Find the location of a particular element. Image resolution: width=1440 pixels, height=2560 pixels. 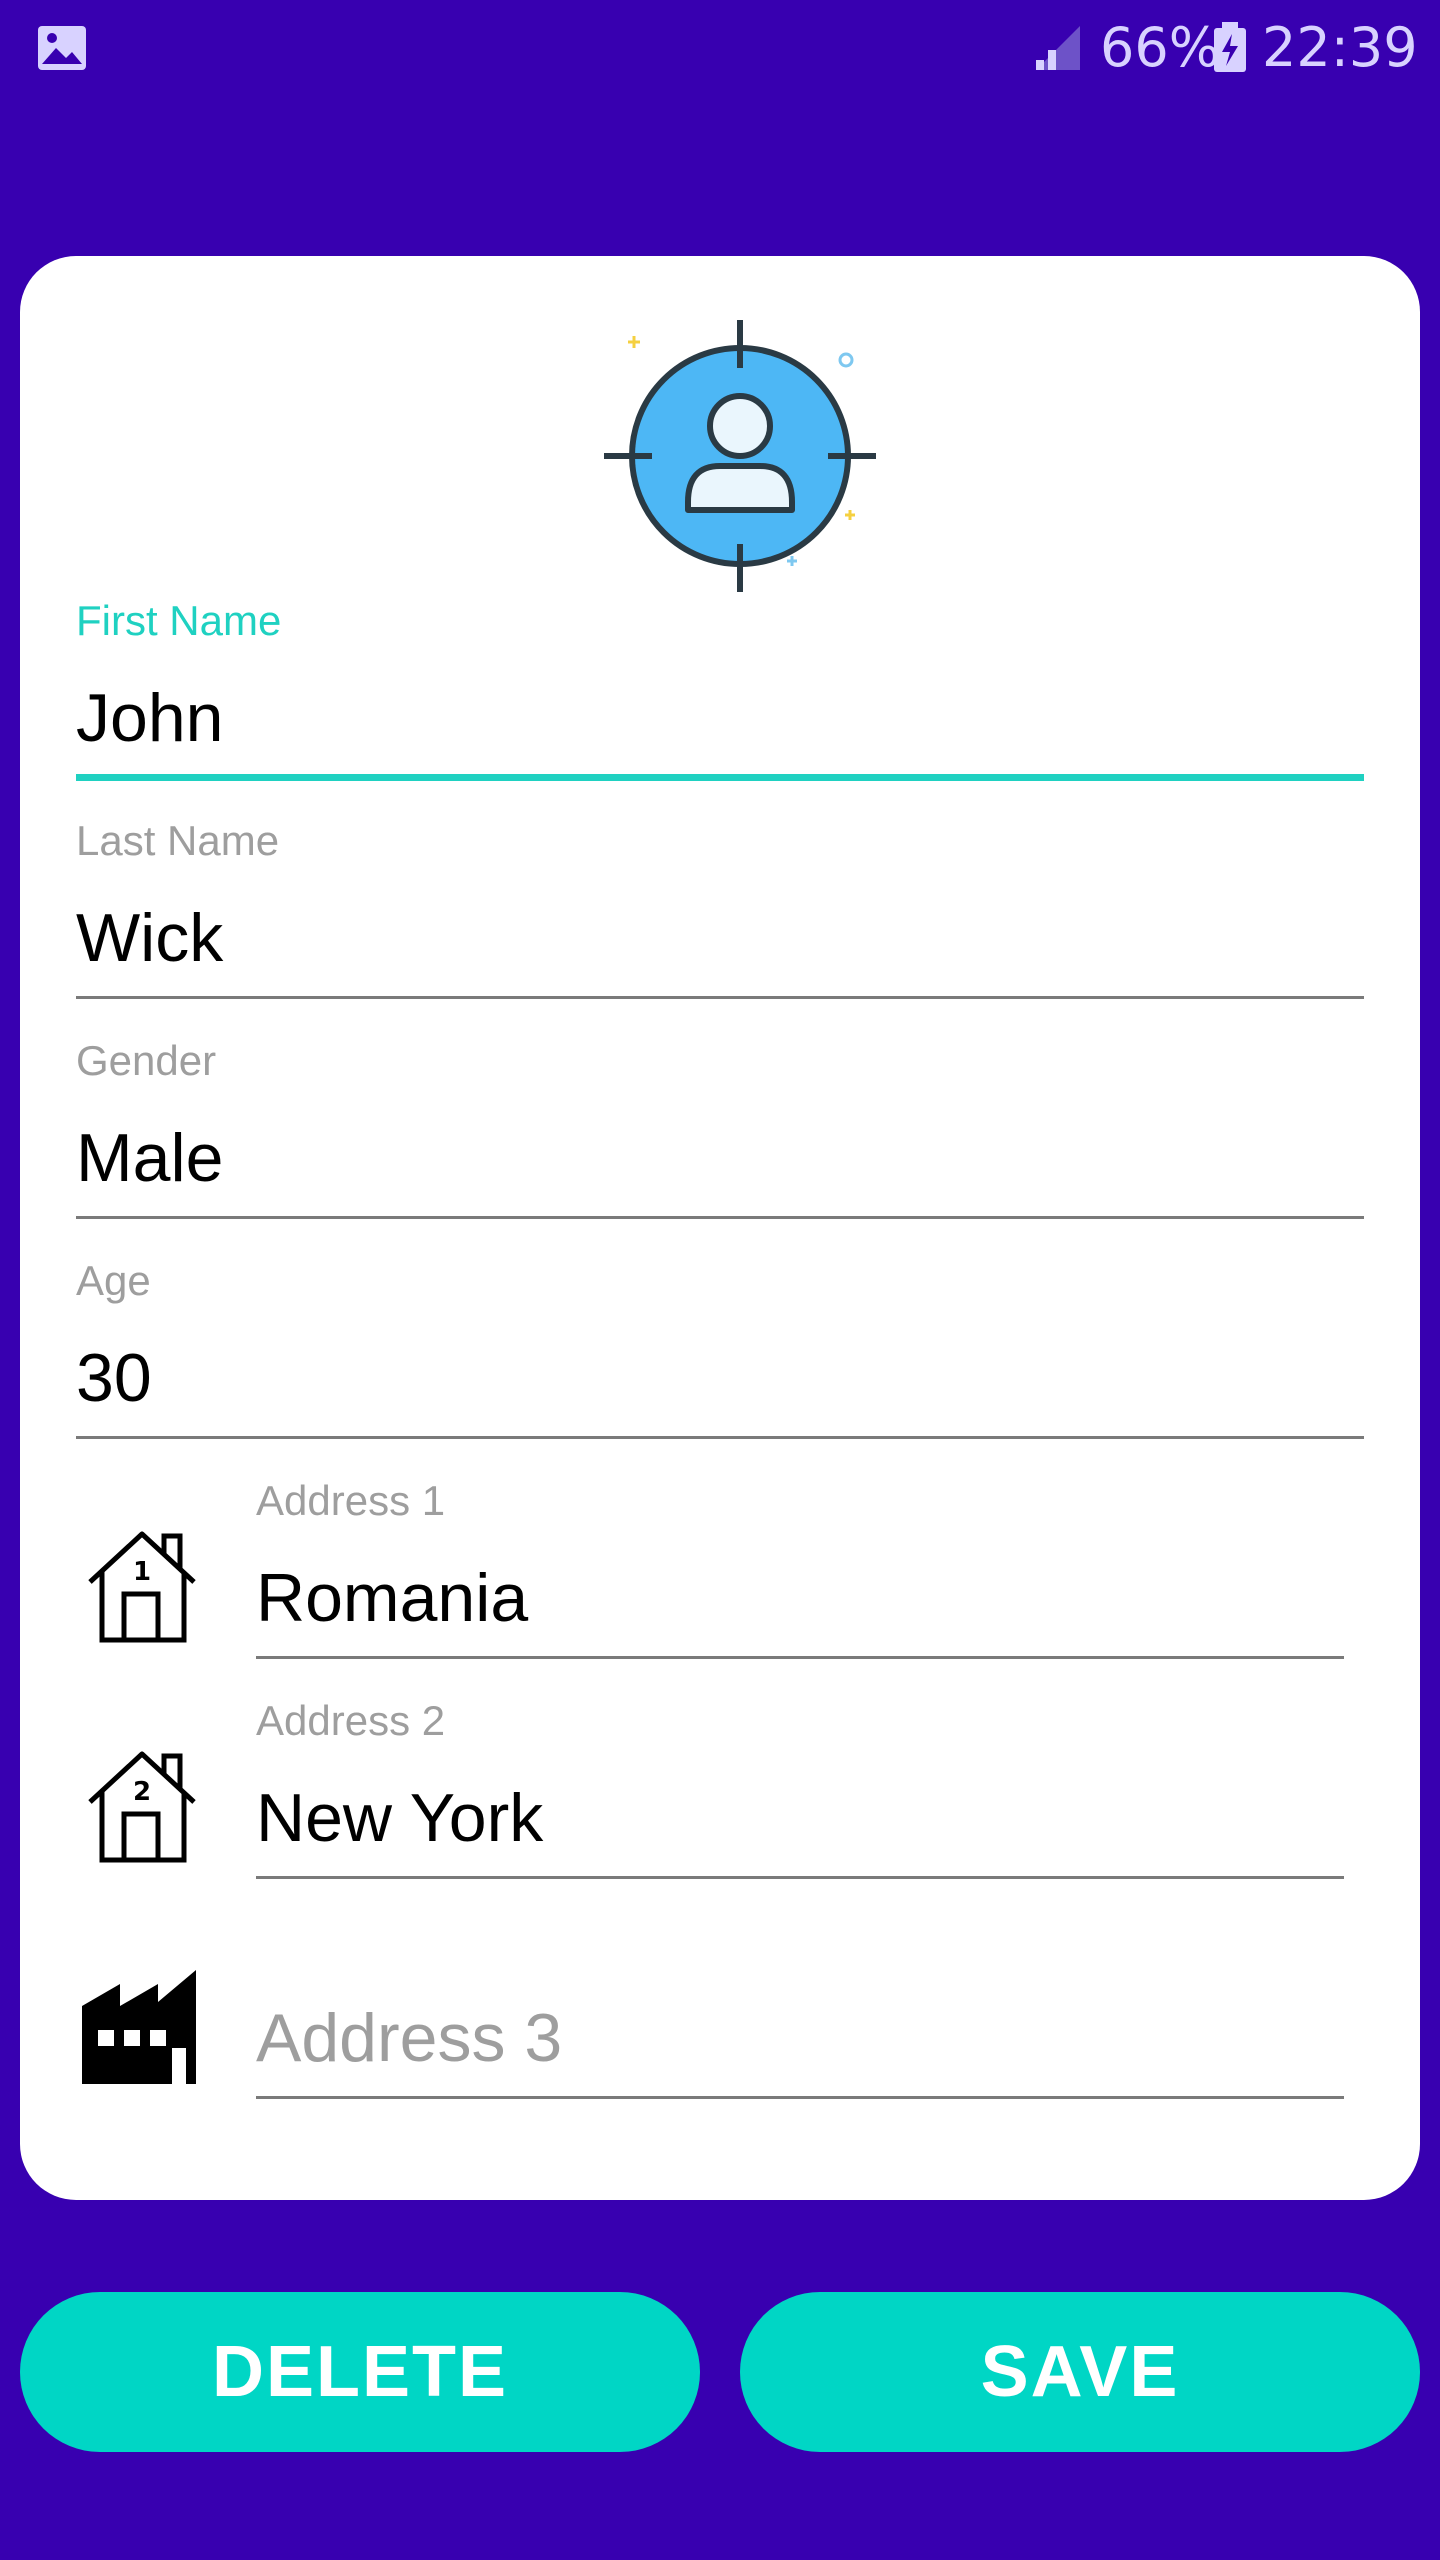

first-name-label: First Name is located at coordinates (179, 620).